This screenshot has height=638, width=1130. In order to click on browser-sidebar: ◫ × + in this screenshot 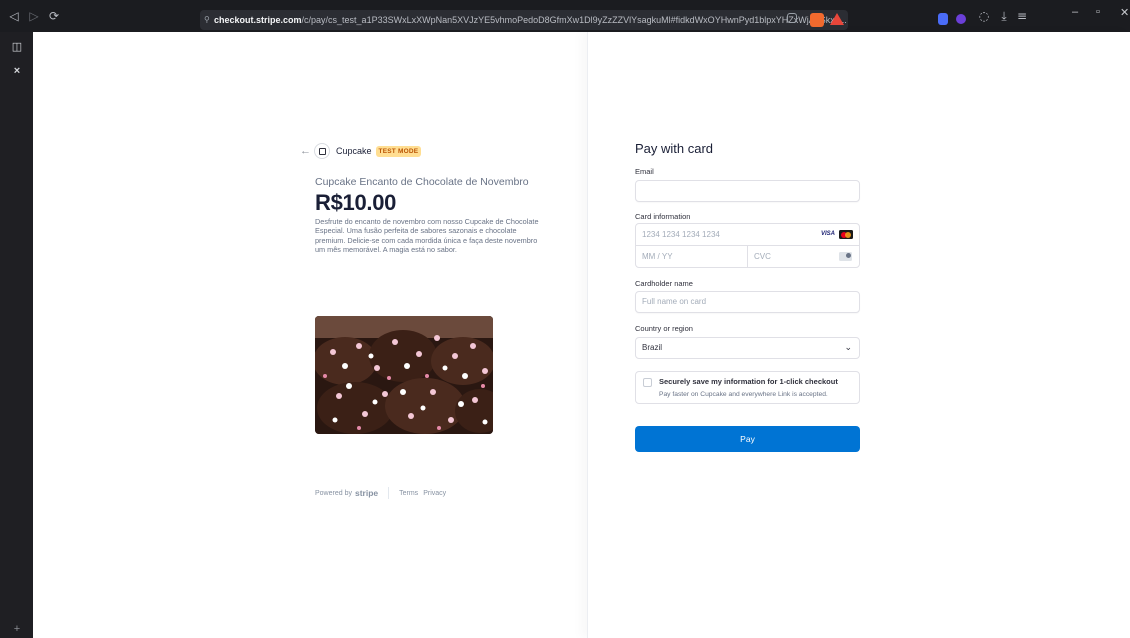, I will do `click(16, 335)`.